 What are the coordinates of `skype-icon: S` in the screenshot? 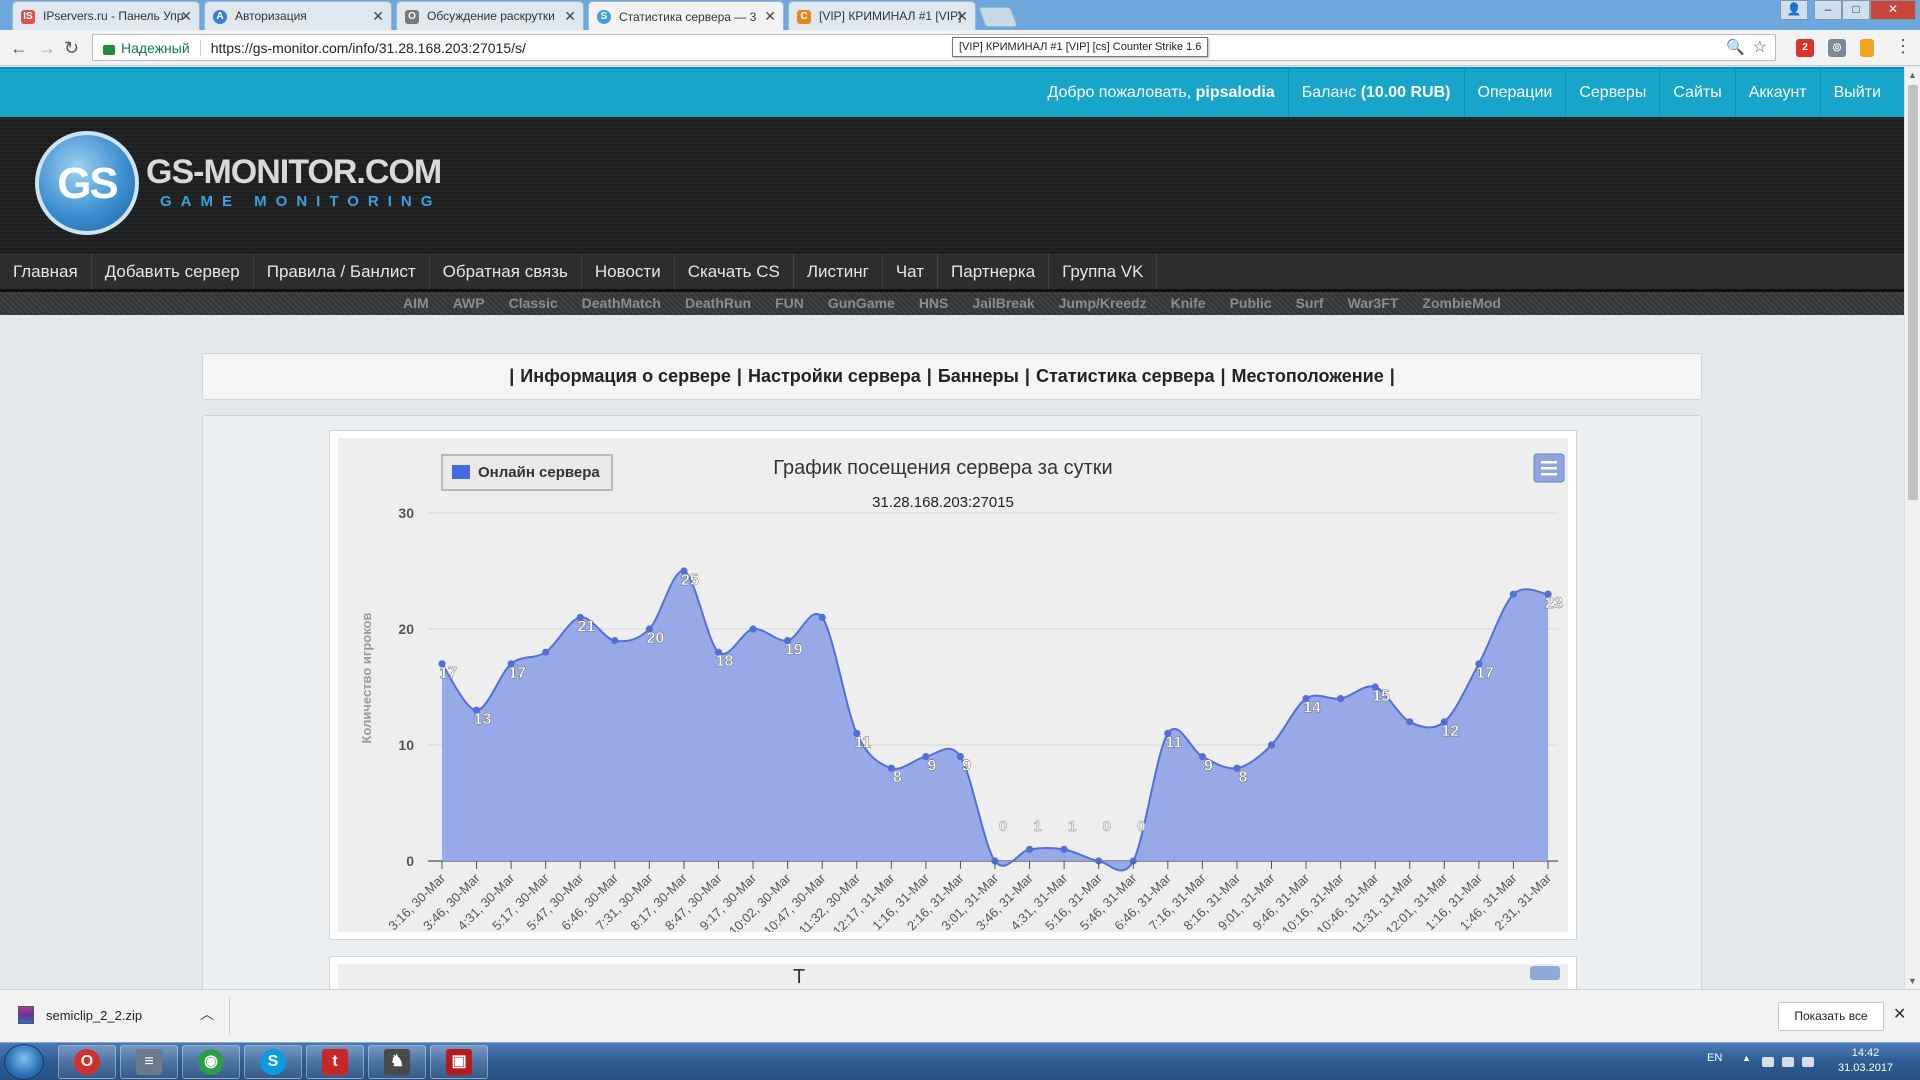 It's located at (273, 1062).